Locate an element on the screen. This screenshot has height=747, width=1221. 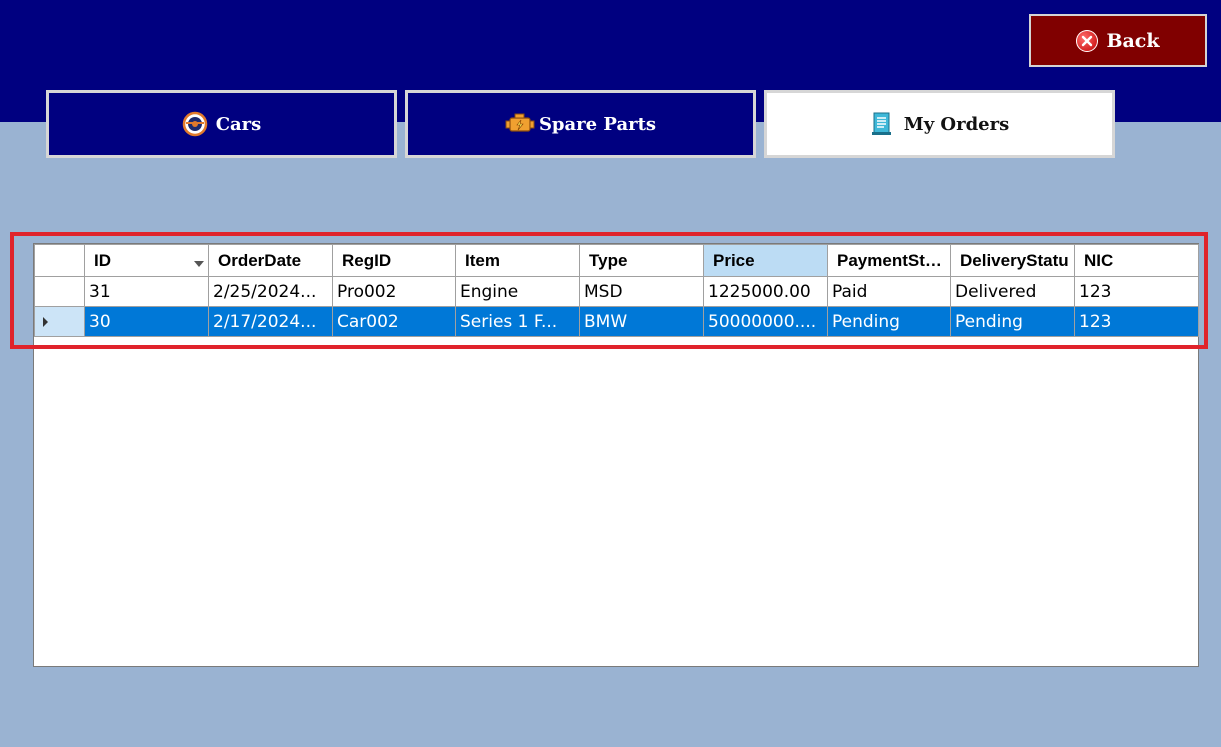
tab-cars: Cars is located at coordinates (221, 124).